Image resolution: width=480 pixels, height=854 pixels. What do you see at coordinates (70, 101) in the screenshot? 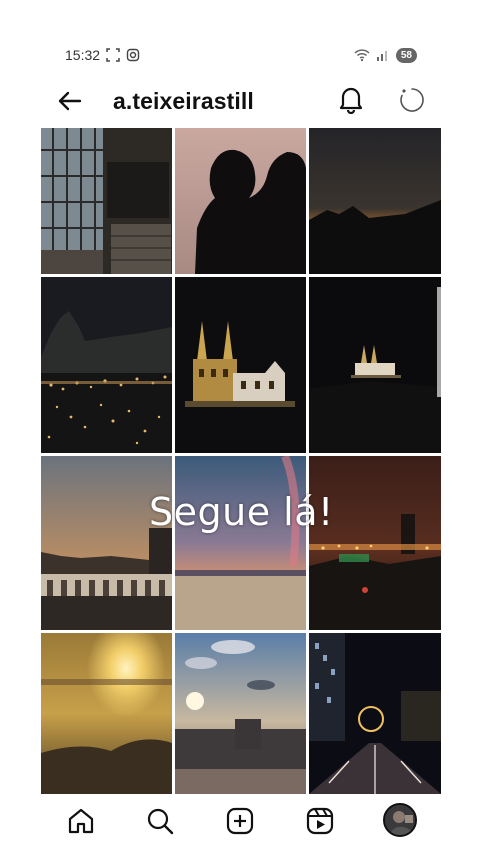
I see `arrow-left-icon` at bounding box center [70, 101].